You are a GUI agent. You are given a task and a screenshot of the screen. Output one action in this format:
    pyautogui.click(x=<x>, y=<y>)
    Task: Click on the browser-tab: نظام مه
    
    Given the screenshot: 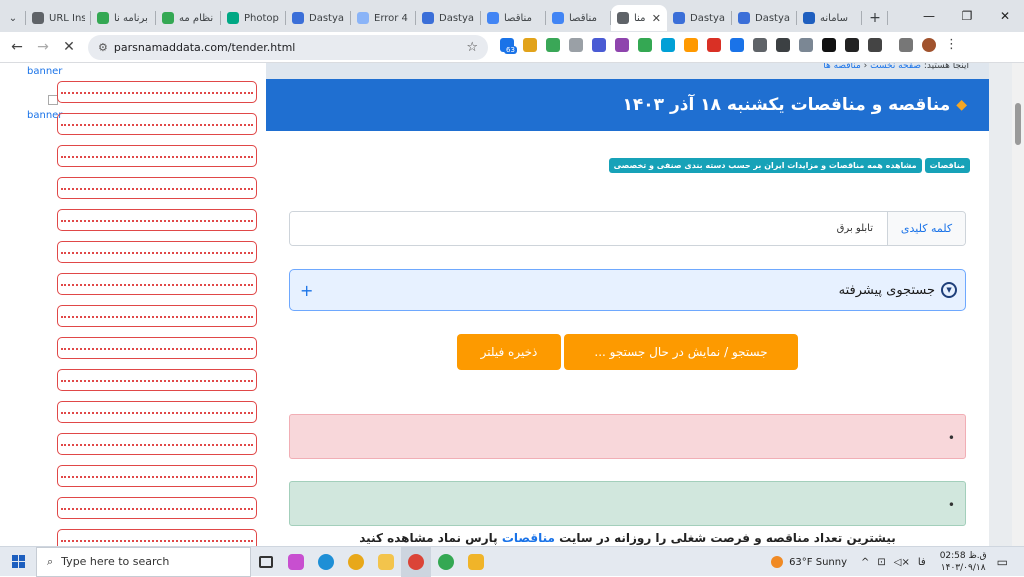 What is the action you would take?
    pyautogui.click(x=188, y=18)
    